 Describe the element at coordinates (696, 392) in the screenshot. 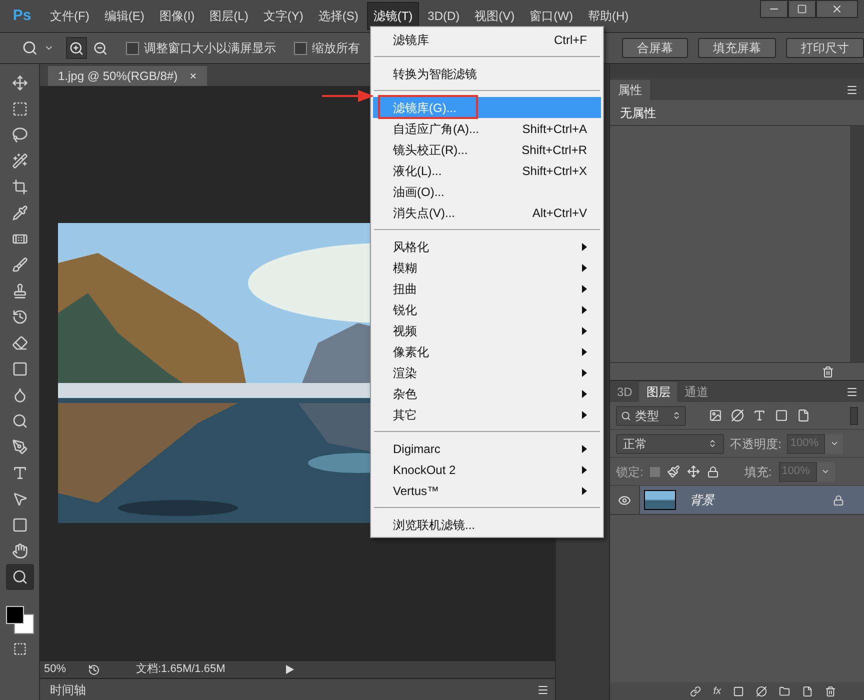

I see `panel-tab: 通道` at that location.